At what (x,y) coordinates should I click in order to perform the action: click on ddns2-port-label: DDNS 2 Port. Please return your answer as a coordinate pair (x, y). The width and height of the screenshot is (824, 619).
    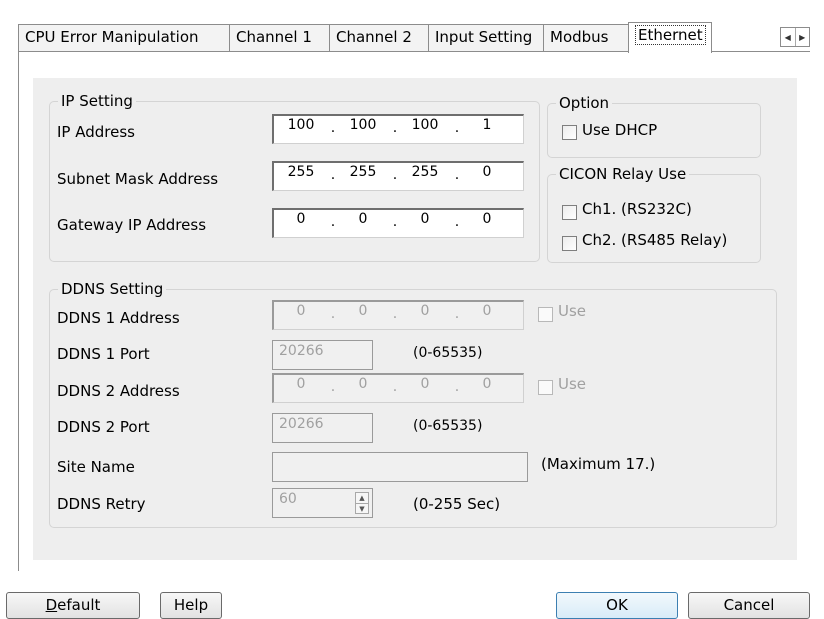
    Looking at the image, I should click on (103, 427).